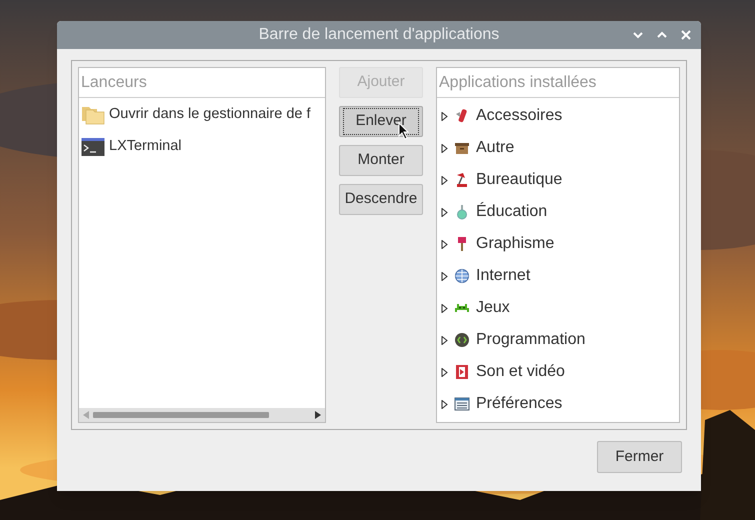 The width and height of the screenshot is (755, 520). I want to click on film-icon, so click(462, 372).